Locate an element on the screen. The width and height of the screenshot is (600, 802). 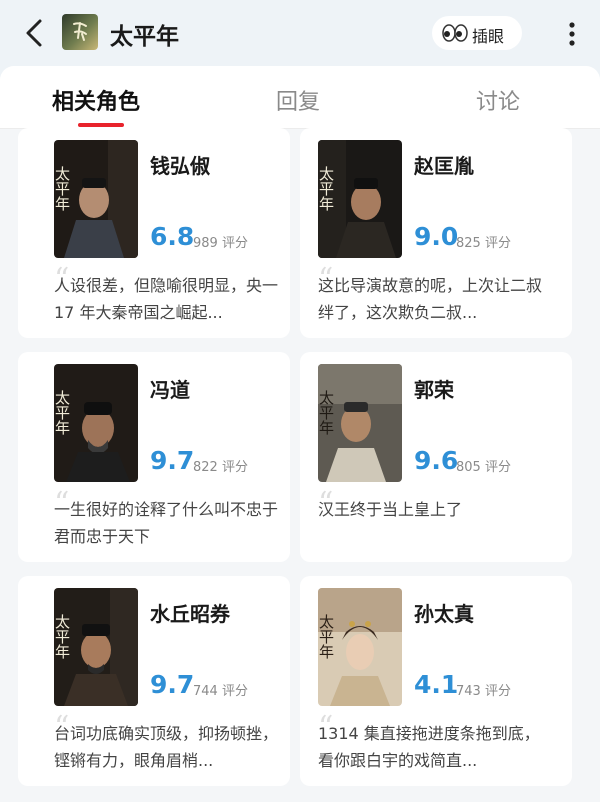
bookmark-label: 插眼 is located at coordinates (488, 36).